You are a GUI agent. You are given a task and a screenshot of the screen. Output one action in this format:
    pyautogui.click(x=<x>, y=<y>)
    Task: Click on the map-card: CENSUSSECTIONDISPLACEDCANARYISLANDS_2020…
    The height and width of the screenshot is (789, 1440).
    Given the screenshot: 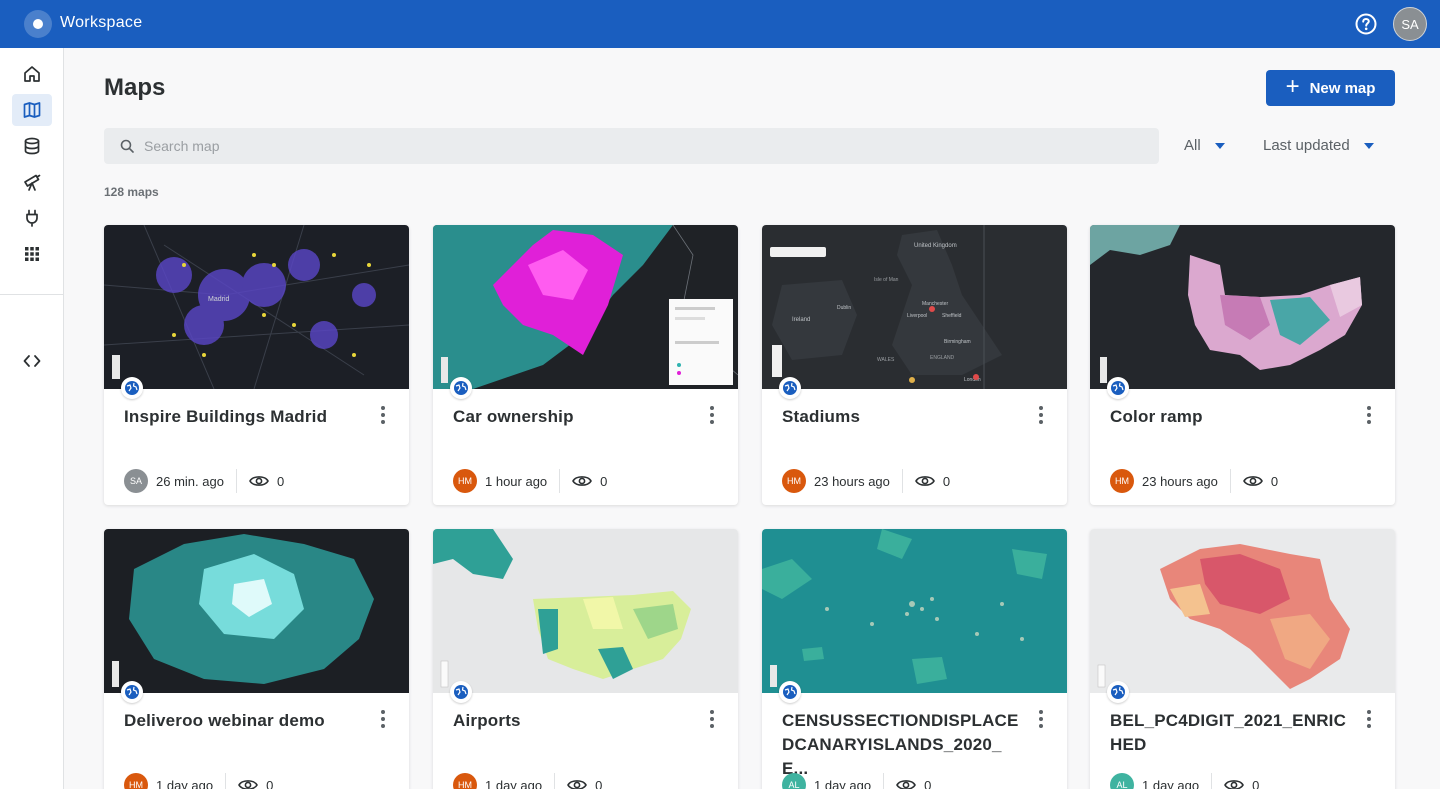 What is the action you would take?
    pyautogui.click(x=914, y=659)
    